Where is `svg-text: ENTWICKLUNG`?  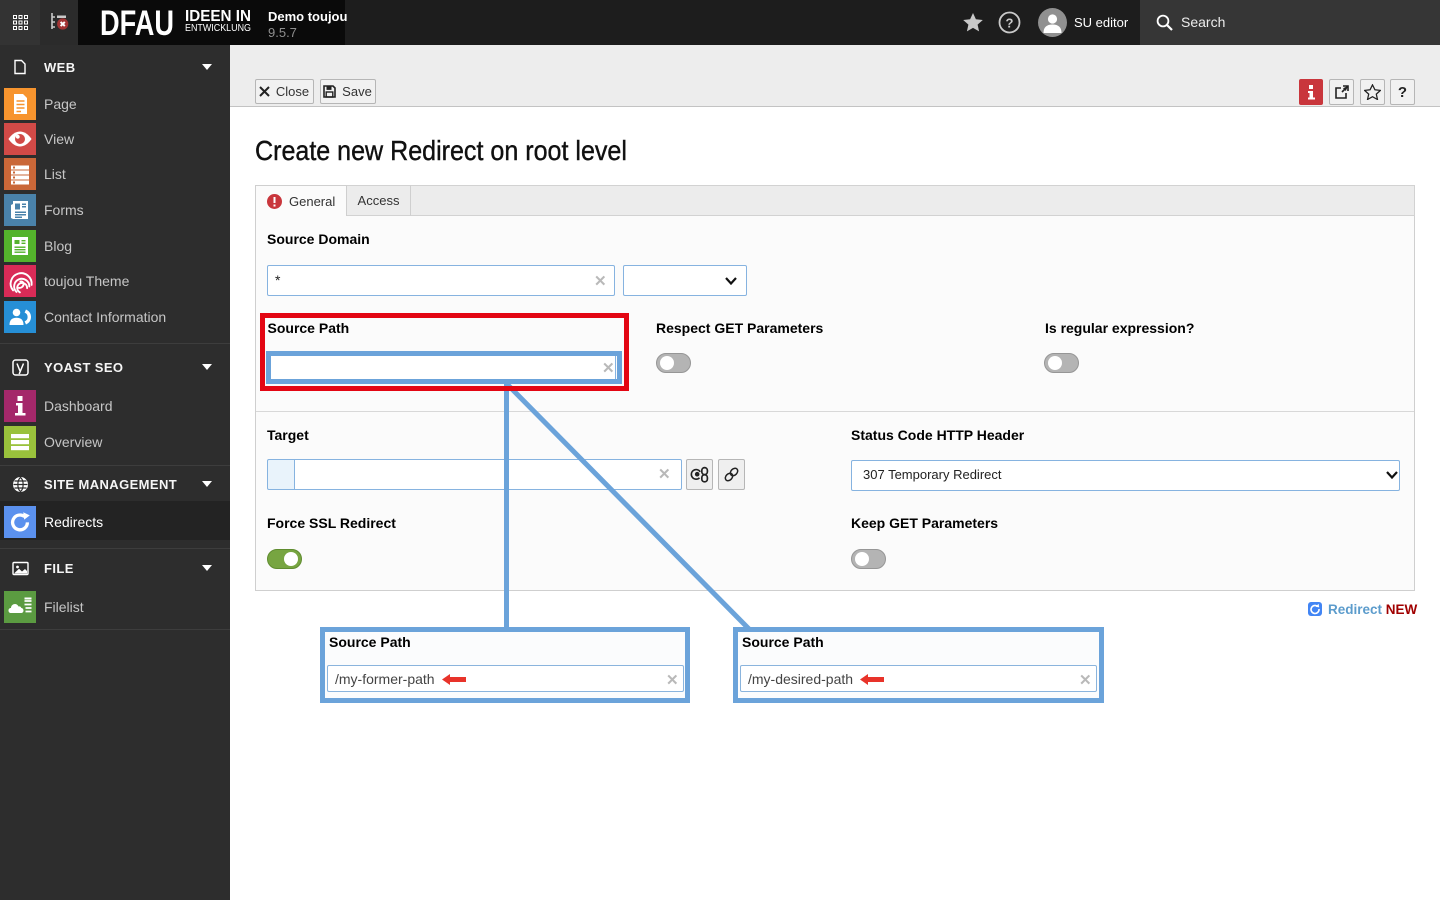 svg-text: ENTWICKLUNG is located at coordinates (218, 28).